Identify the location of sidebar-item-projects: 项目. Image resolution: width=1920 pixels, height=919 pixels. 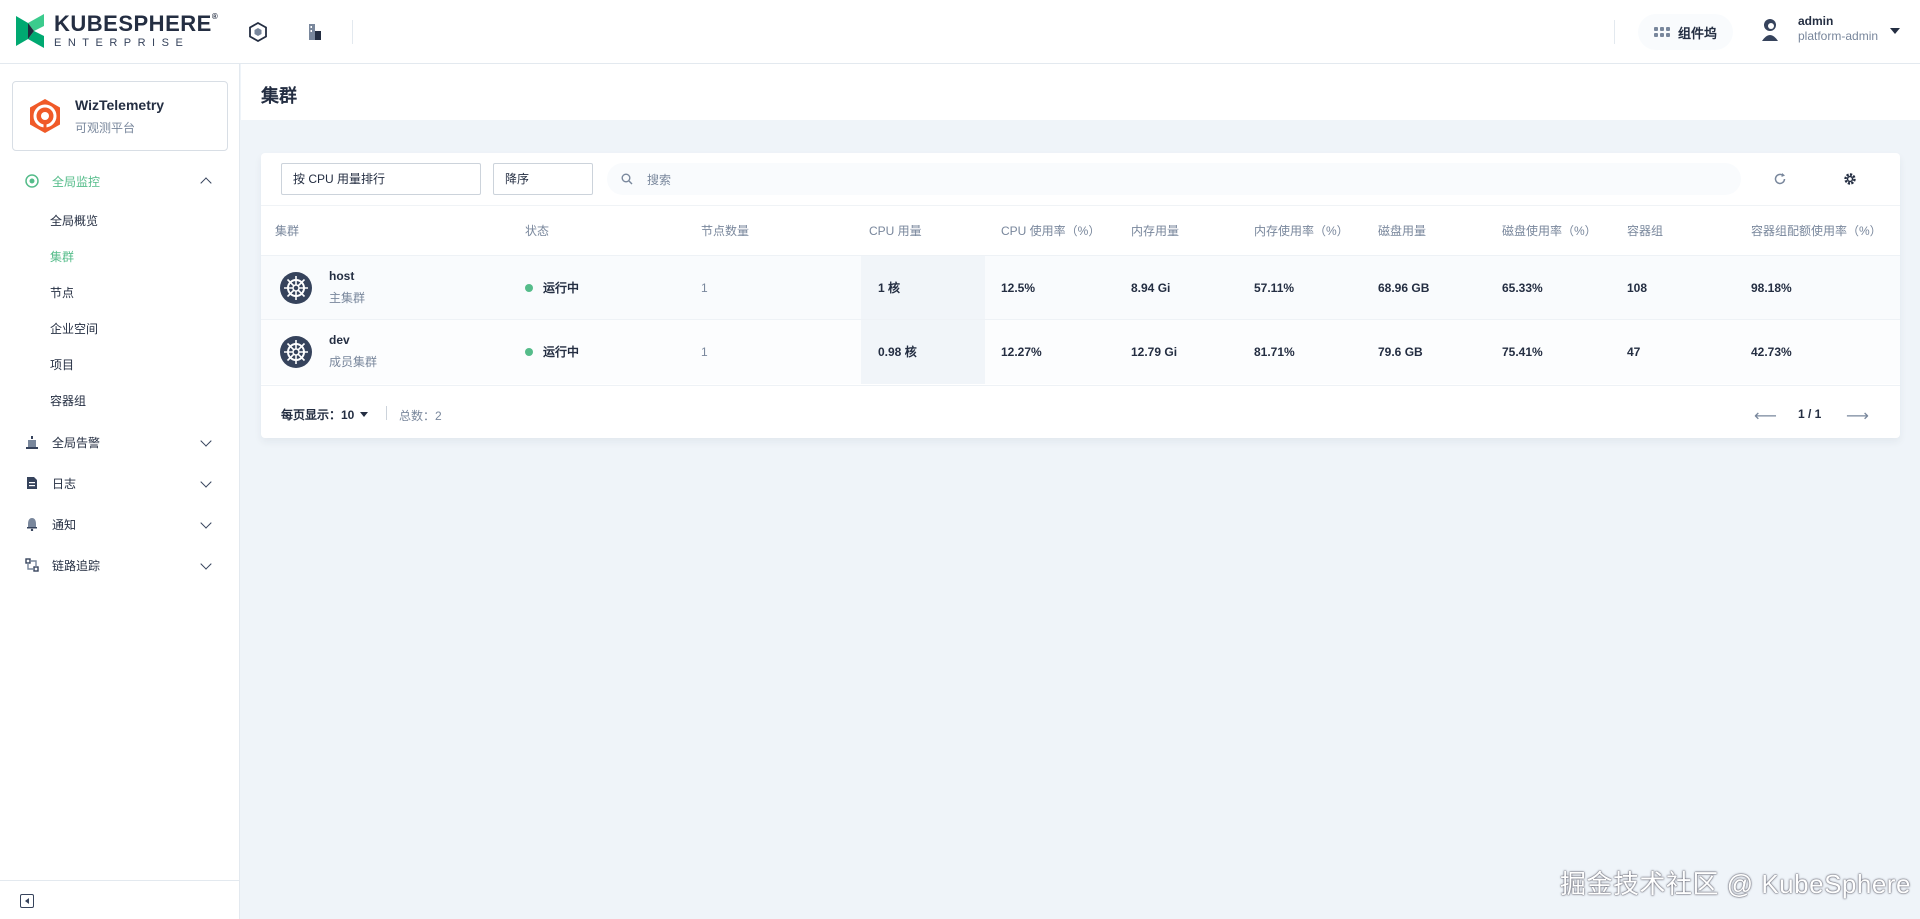
(62, 365).